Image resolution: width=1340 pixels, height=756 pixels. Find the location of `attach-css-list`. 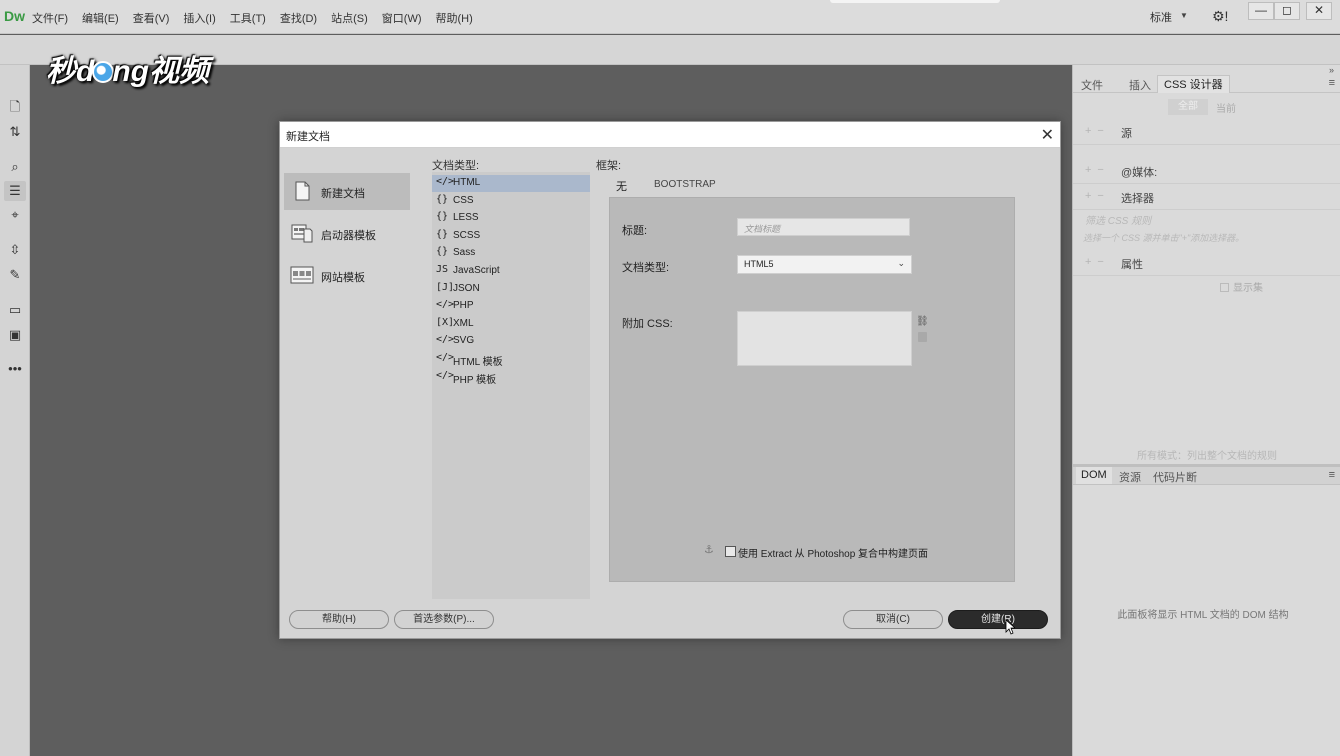

attach-css-list is located at coordinates (824, 338).